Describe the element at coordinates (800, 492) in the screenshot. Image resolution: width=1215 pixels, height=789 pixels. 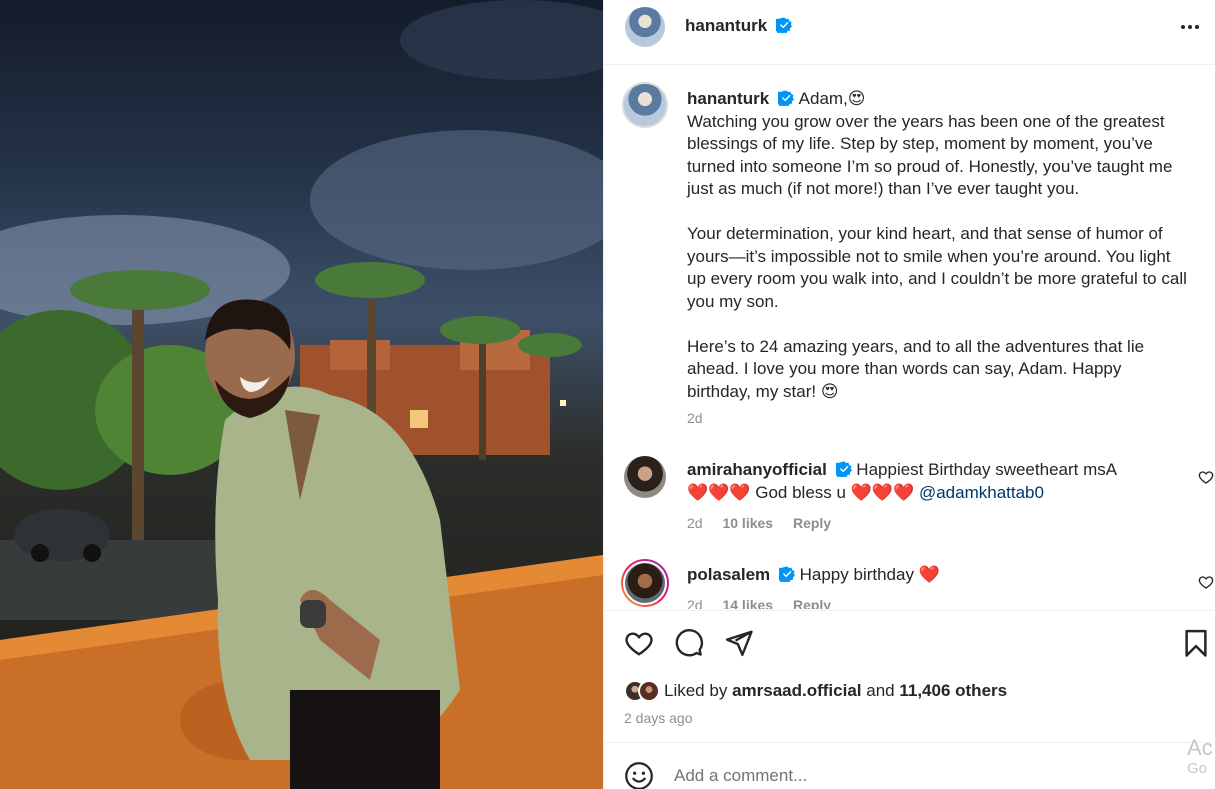
I see `comment-body: God bless u` at that location.